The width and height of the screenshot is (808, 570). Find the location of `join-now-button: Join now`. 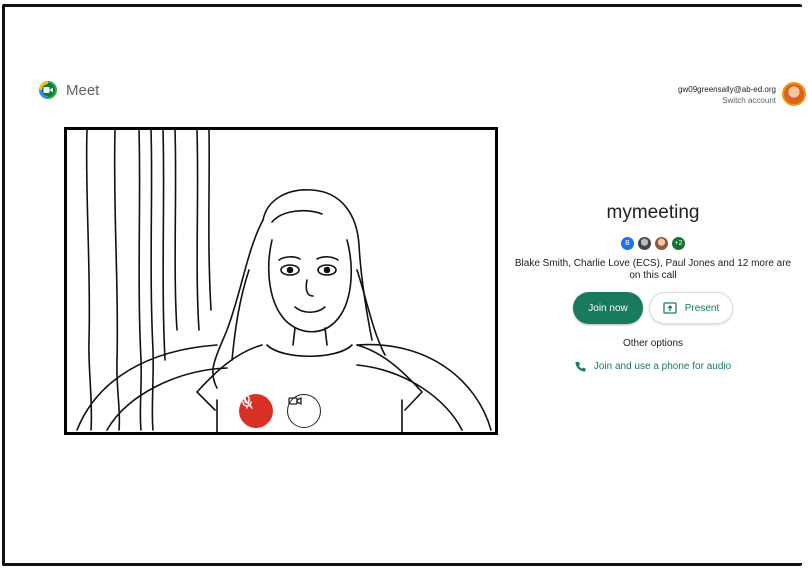

join-now-button: Join now is located at coordinates (608, 308).